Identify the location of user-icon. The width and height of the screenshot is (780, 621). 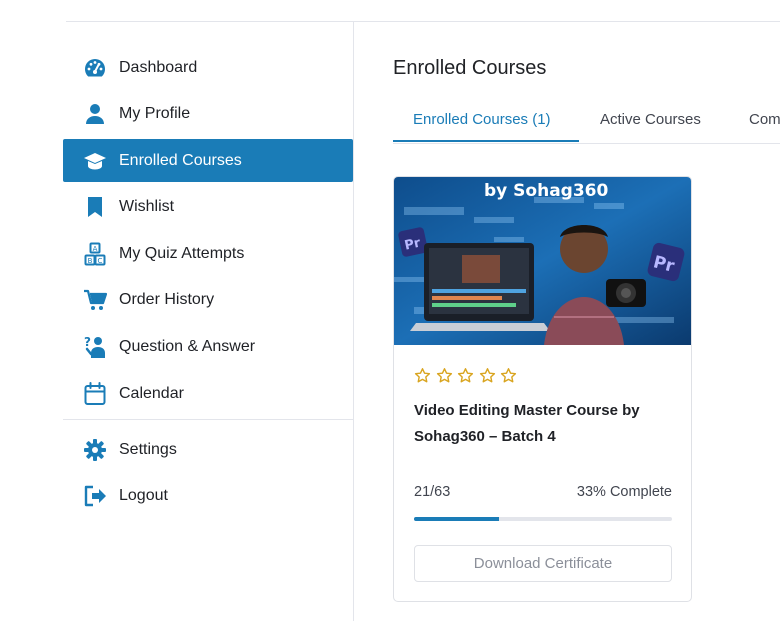
(95, 114).